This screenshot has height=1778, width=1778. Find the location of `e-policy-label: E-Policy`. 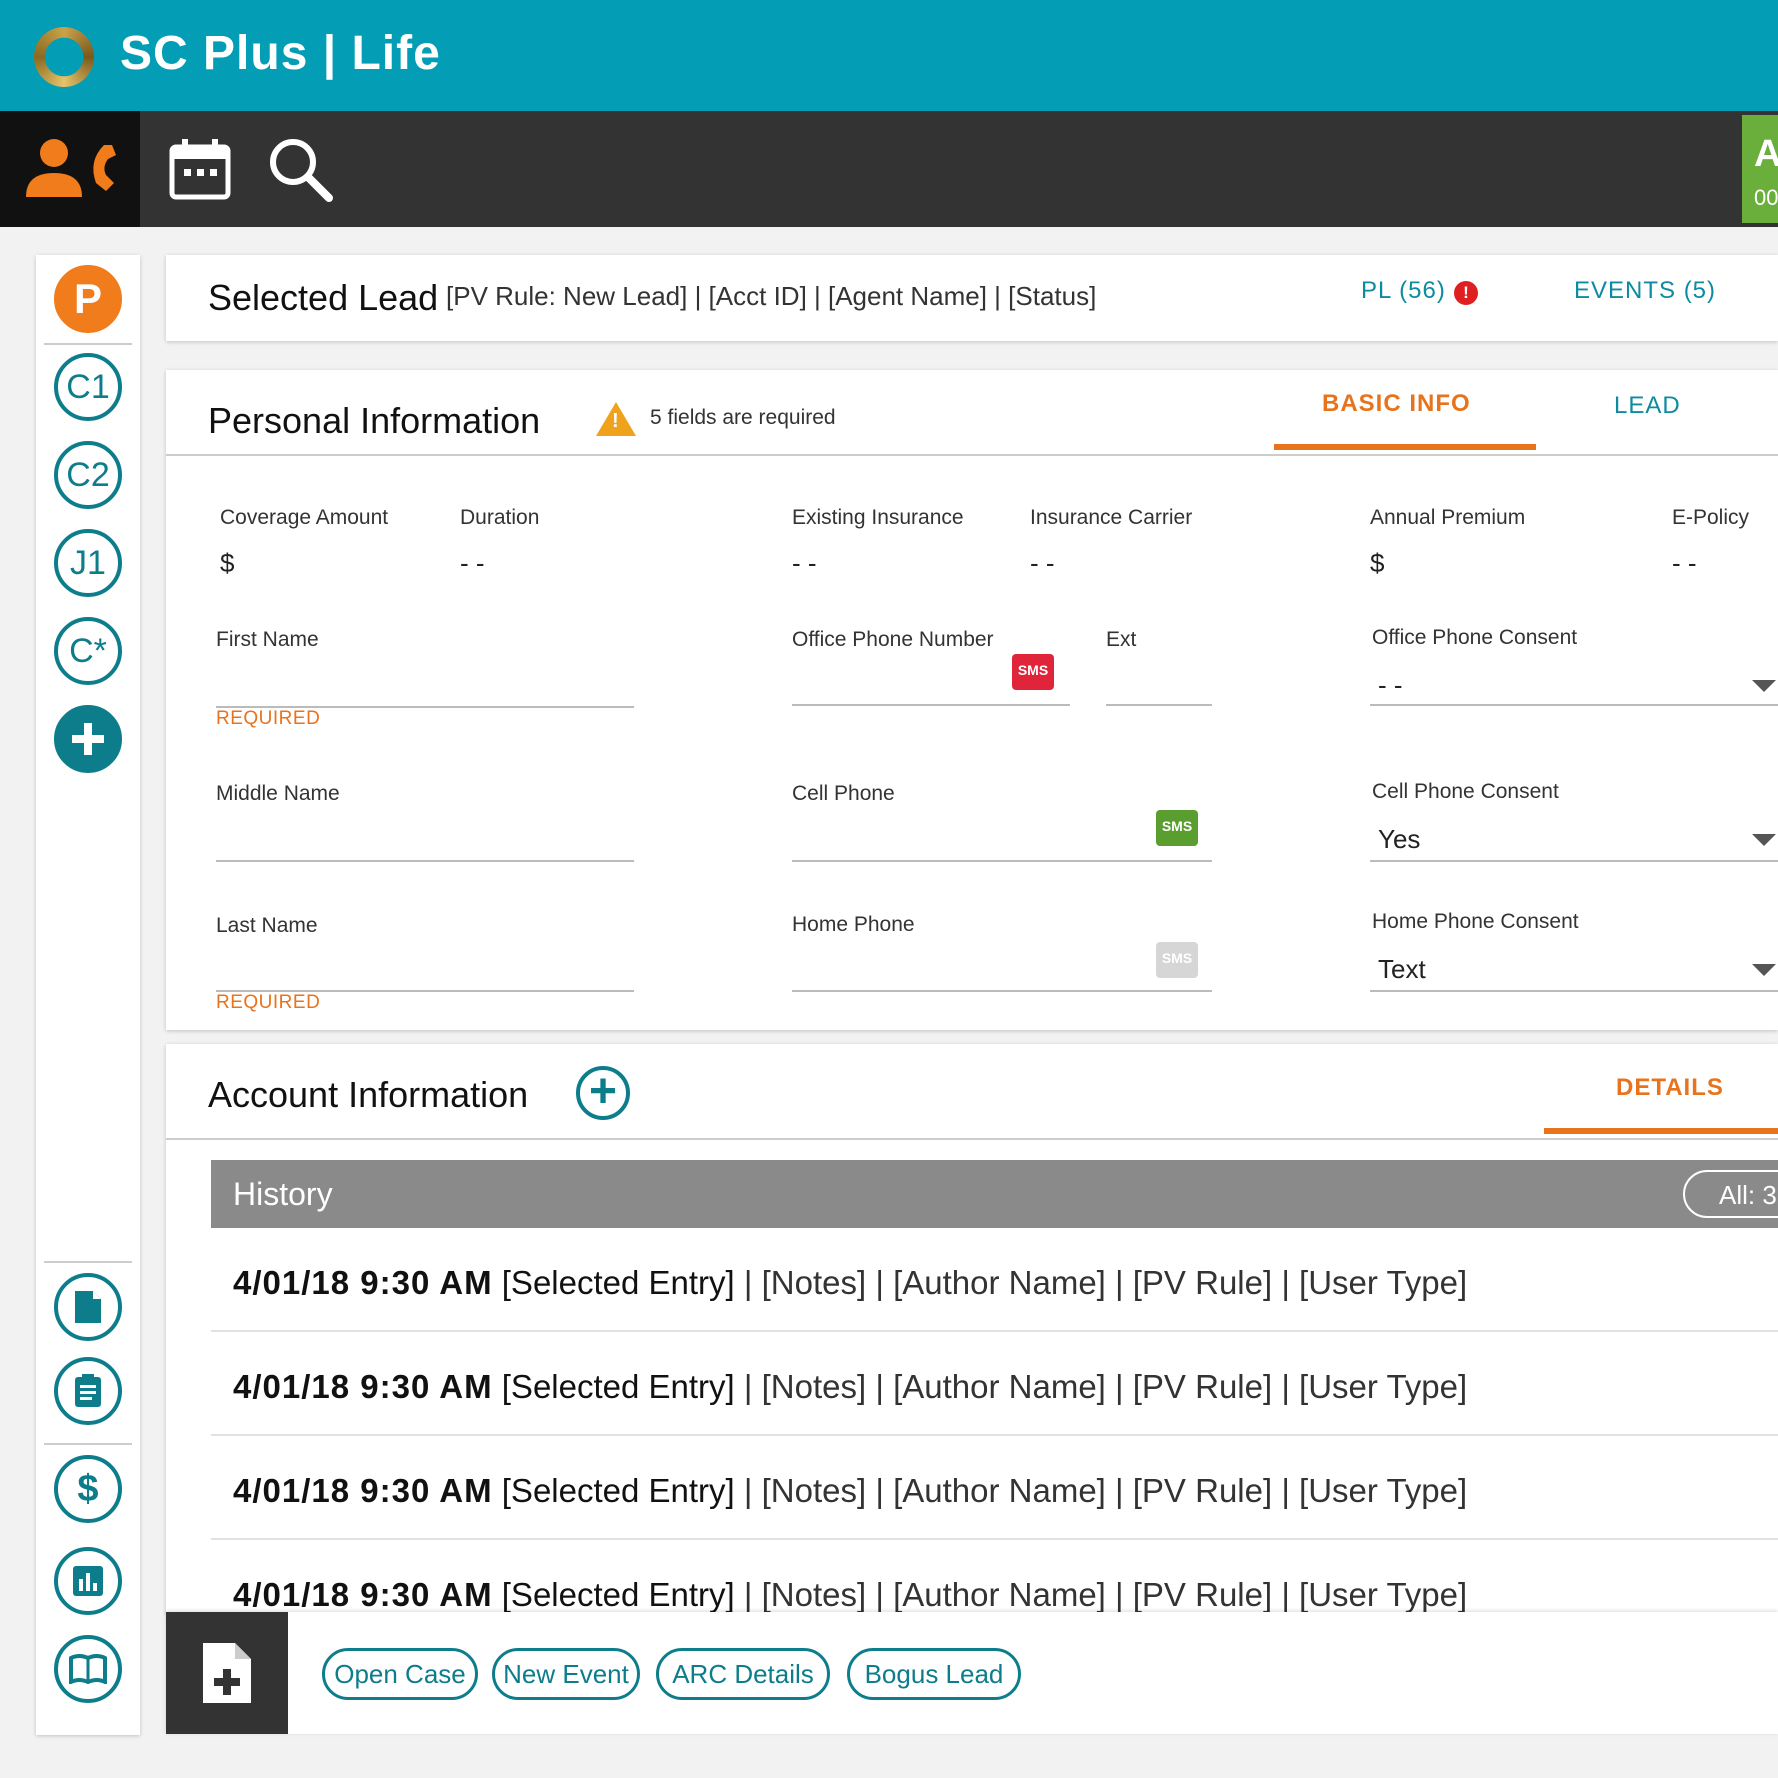

e-policy-label: E-Policy is located at coordinates (1711, 517).